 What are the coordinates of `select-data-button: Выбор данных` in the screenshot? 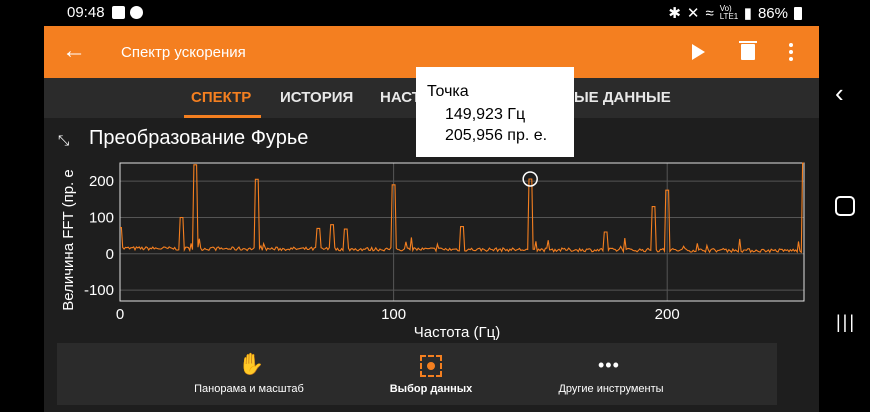 It's located at (431, 374).